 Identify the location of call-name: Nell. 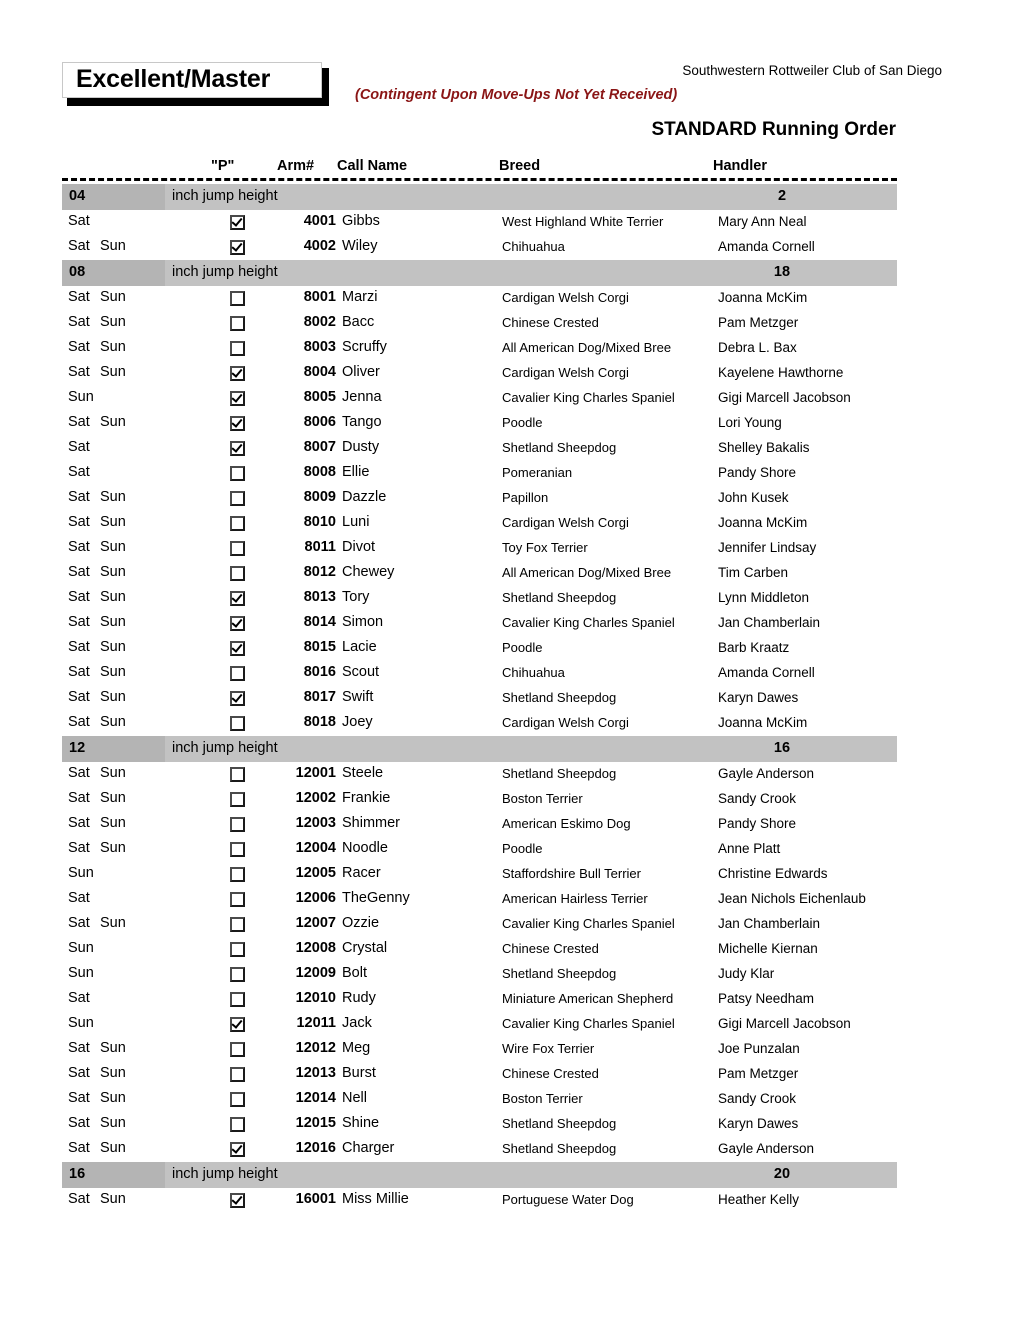
(354, 1098).